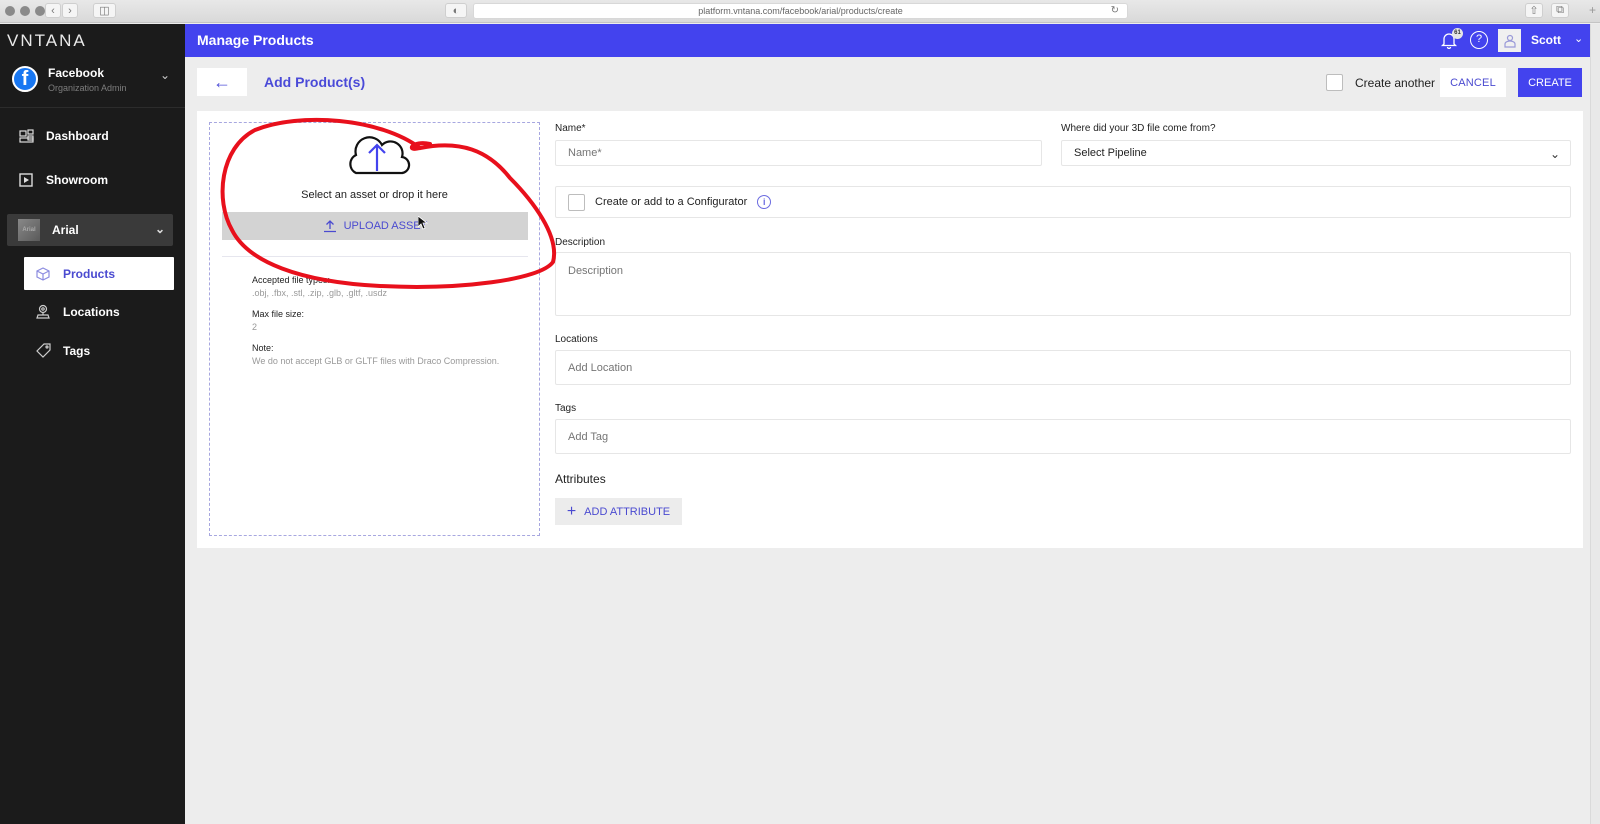 The image size is (1600, 824). What do you see at coordinates (1595, 424) in the screenshot?
I see `page-scrollbar` at bounding box center [1595, 424].